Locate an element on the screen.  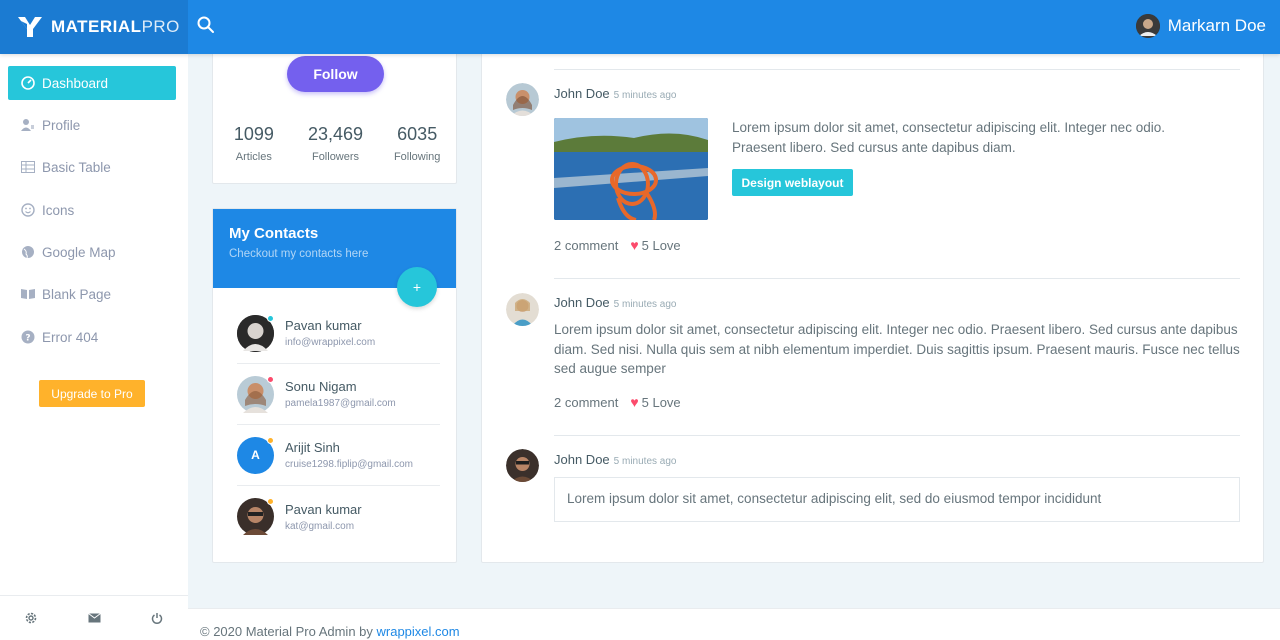
sidebar-item-label: Icons is located at coordinates (58, 210).